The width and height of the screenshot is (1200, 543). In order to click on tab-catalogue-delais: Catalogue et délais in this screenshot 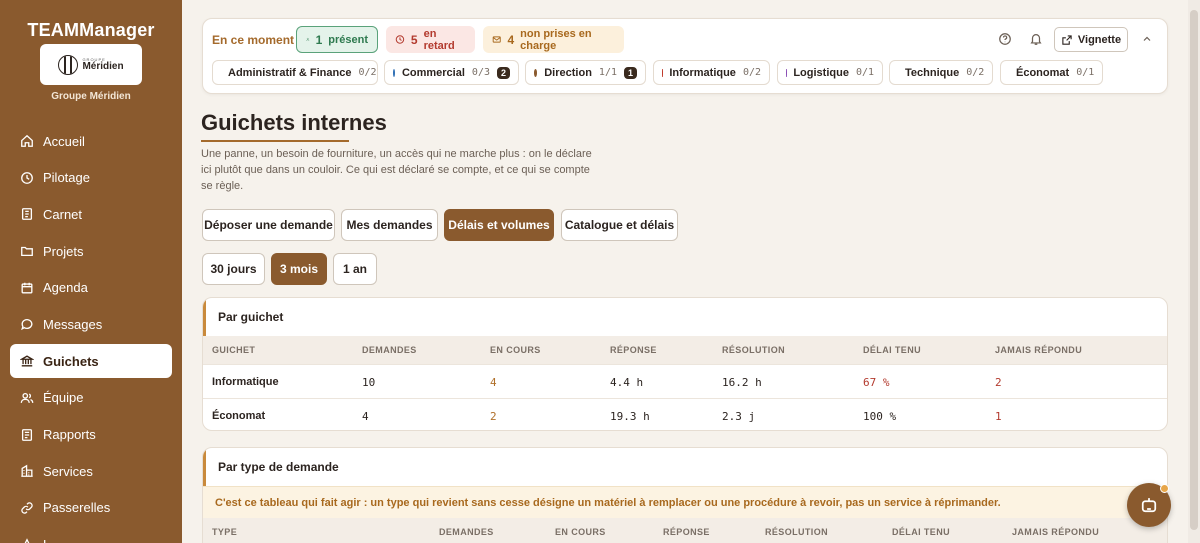, I will do `click(619, 225)`.